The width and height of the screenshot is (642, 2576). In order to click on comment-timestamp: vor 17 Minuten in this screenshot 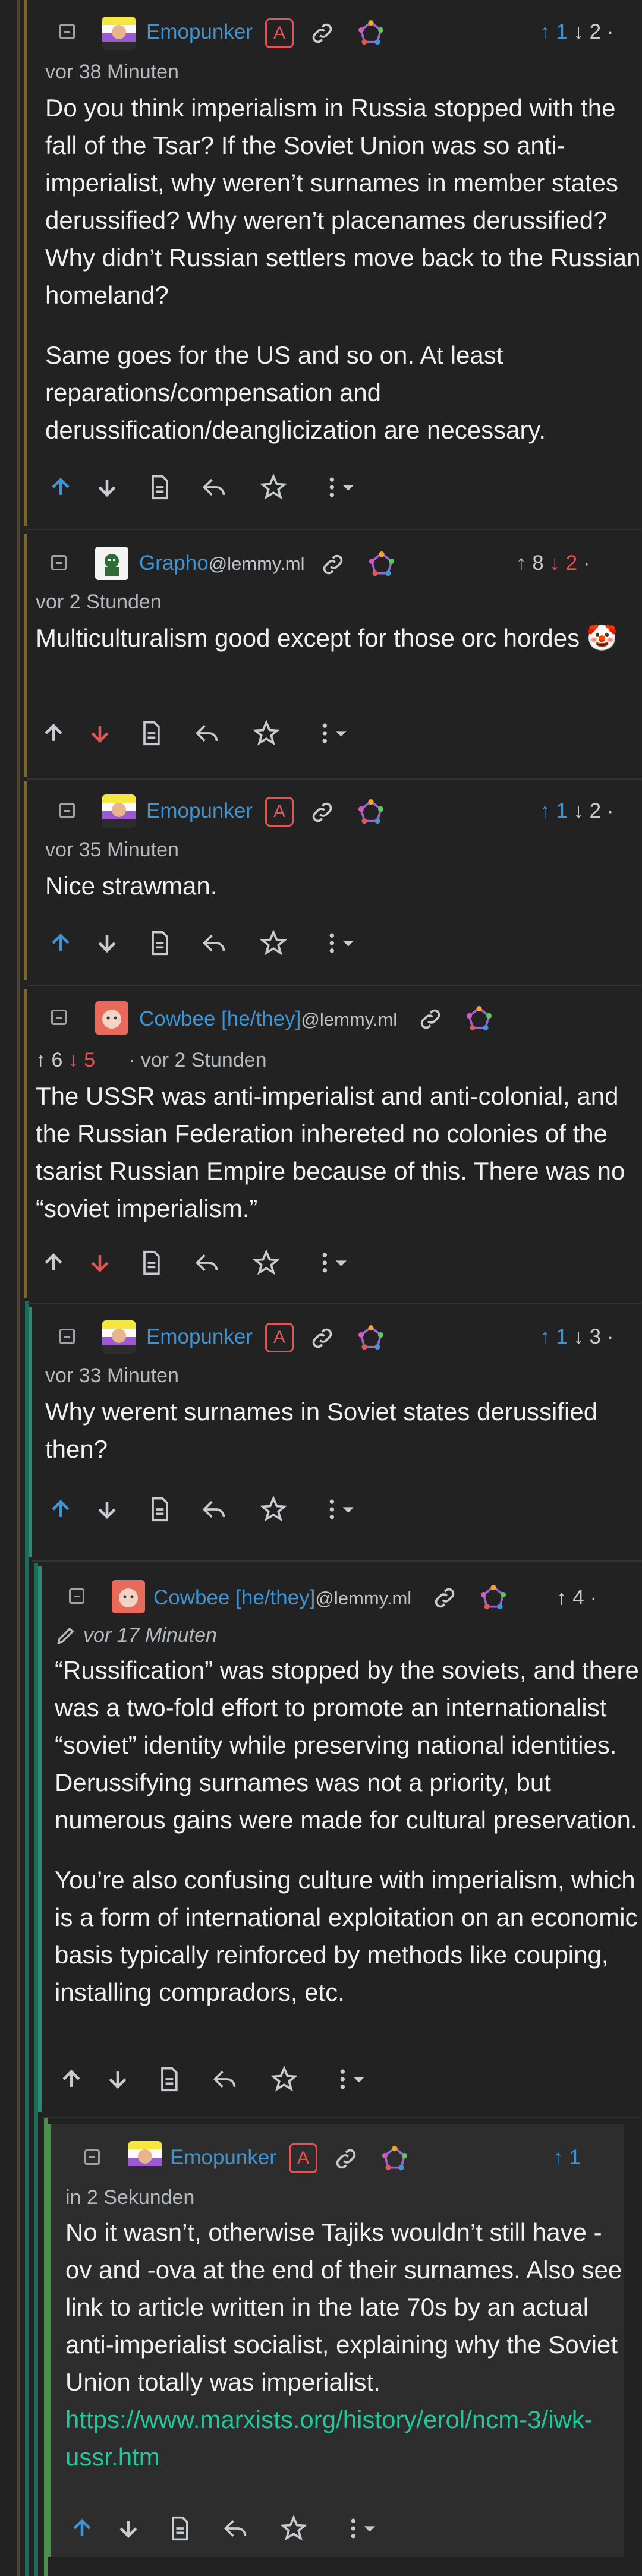, I will do `click(150, 1636)`.